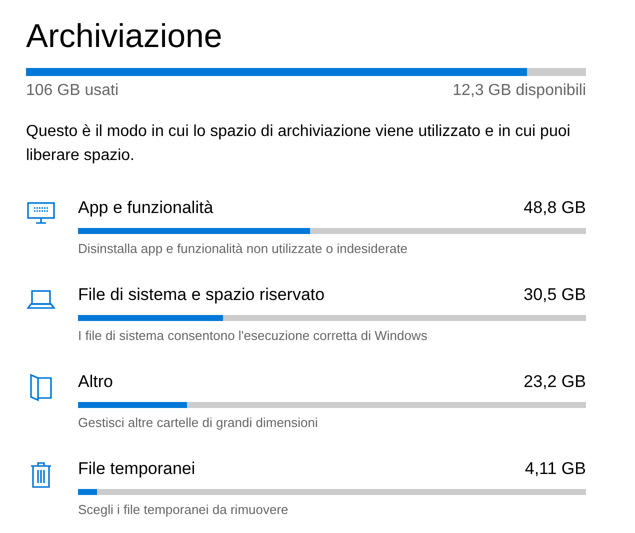  What do you see at coordinates (555, 295) in the screenshot?
I see `category-size: 30,5 GB` at bounding box center [555, 295].